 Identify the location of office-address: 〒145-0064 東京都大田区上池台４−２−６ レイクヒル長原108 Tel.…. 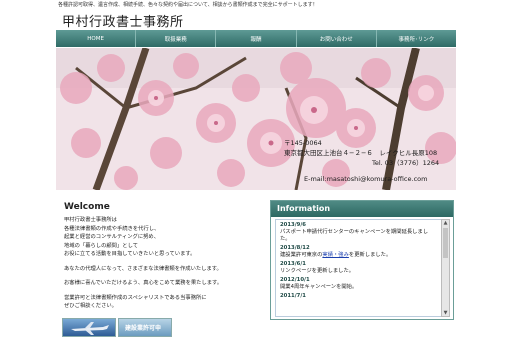
(361, 161).